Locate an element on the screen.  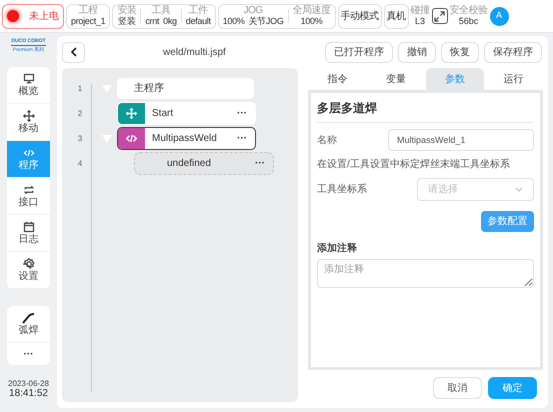
status-value: crnt is located at coordinates (152, 21).